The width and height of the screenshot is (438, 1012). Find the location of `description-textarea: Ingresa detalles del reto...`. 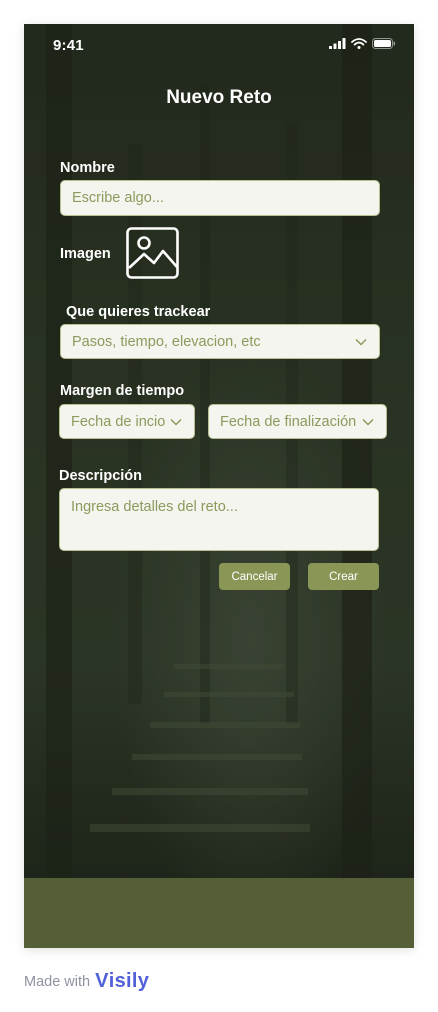

description-textarea: Ingresa detalles del reto... is located at coordinates (219, 519).